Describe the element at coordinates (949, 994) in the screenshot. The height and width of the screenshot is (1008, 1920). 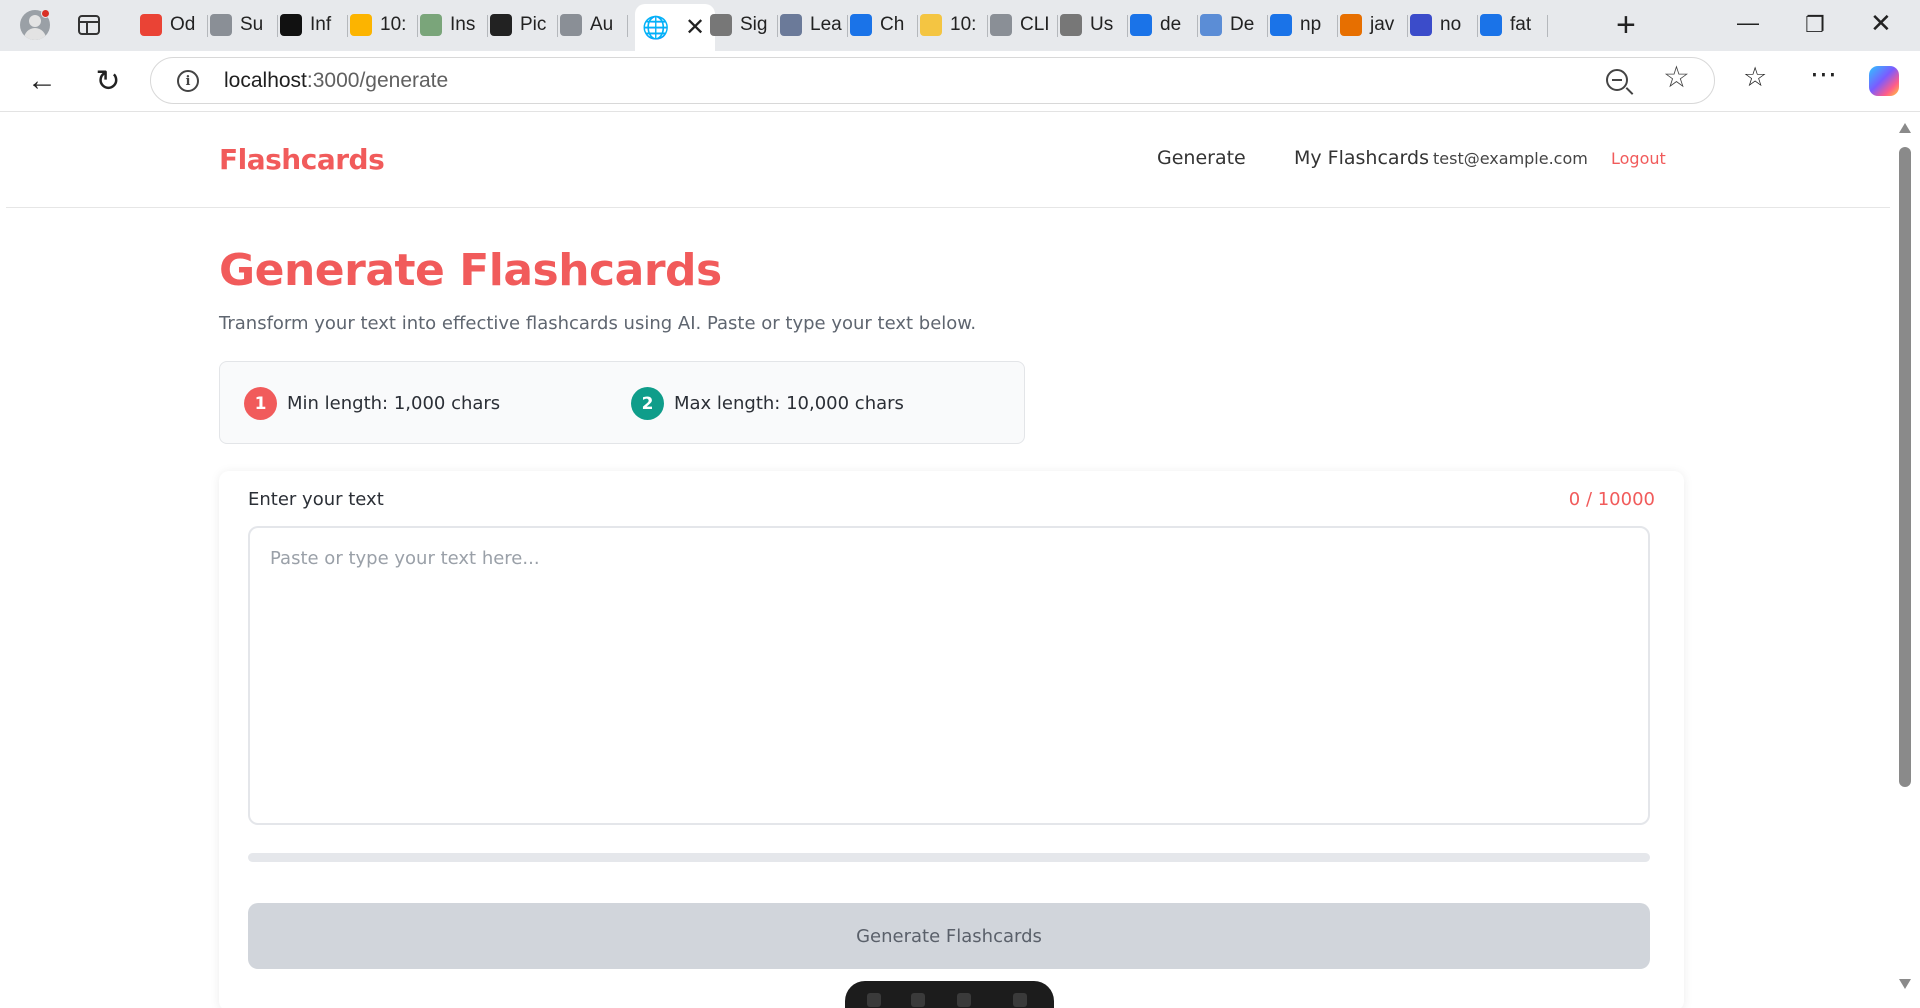
I see `dev-toolbar` at that location.